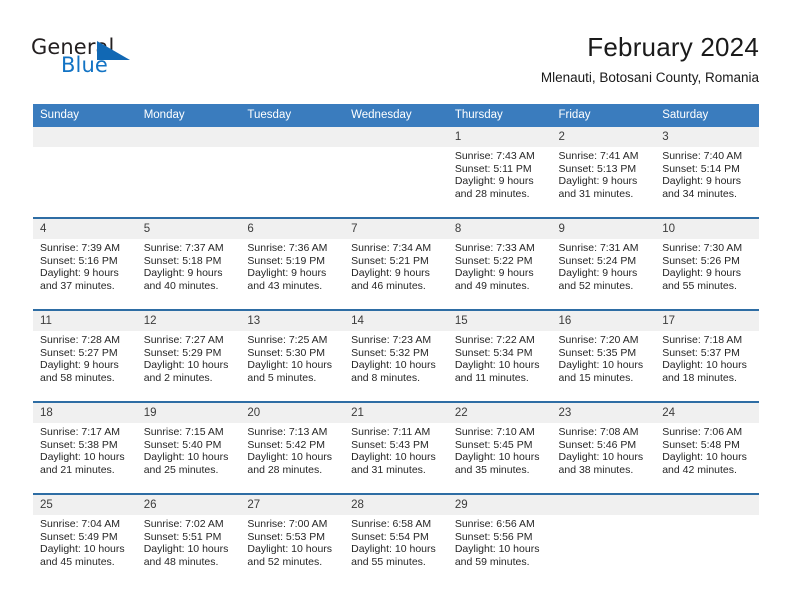 The height and width of the screenshot is (612, 792). What do you see at coordinates (707, 321) in the screenshot?
I see `day-number: 17` at bounding box center [707, 321].